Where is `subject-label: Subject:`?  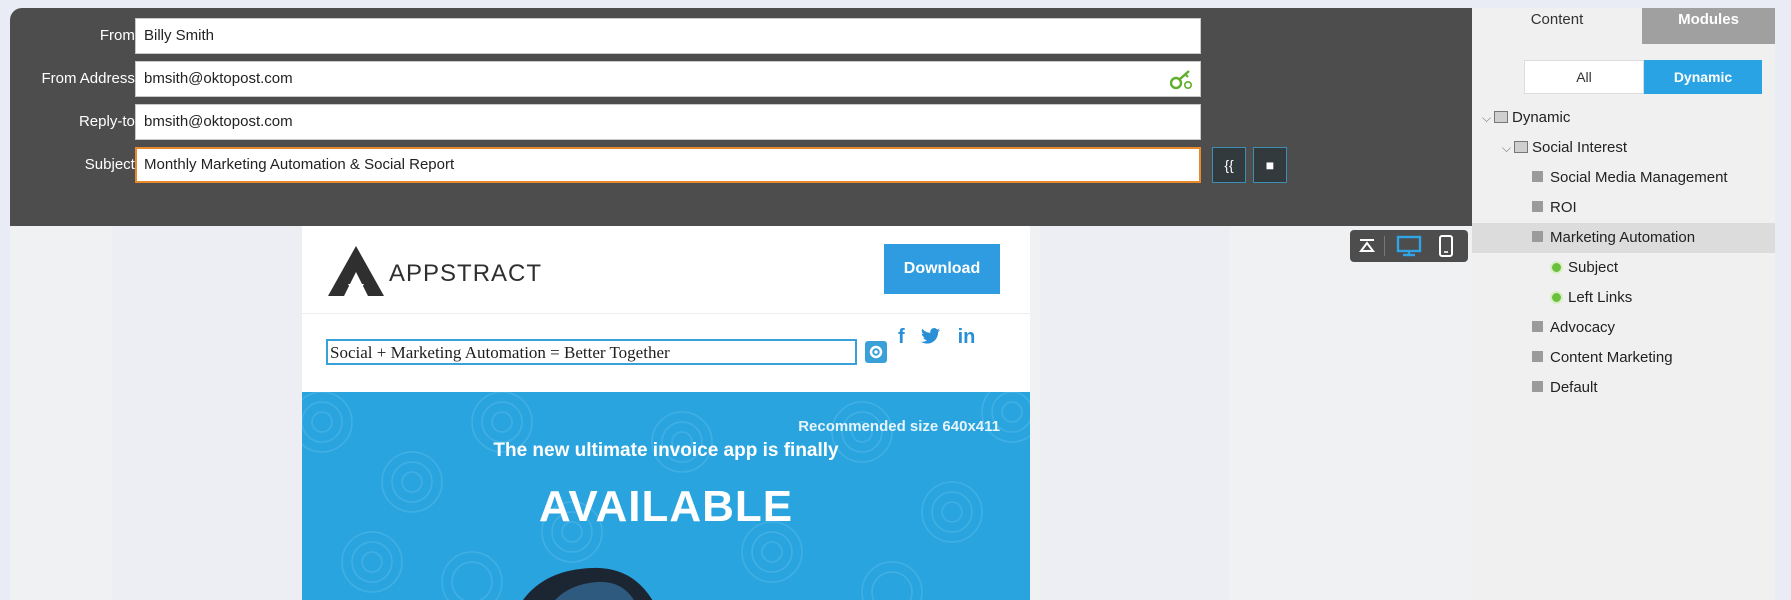
subject-label: Subject: is located at coordinates (111, 164).